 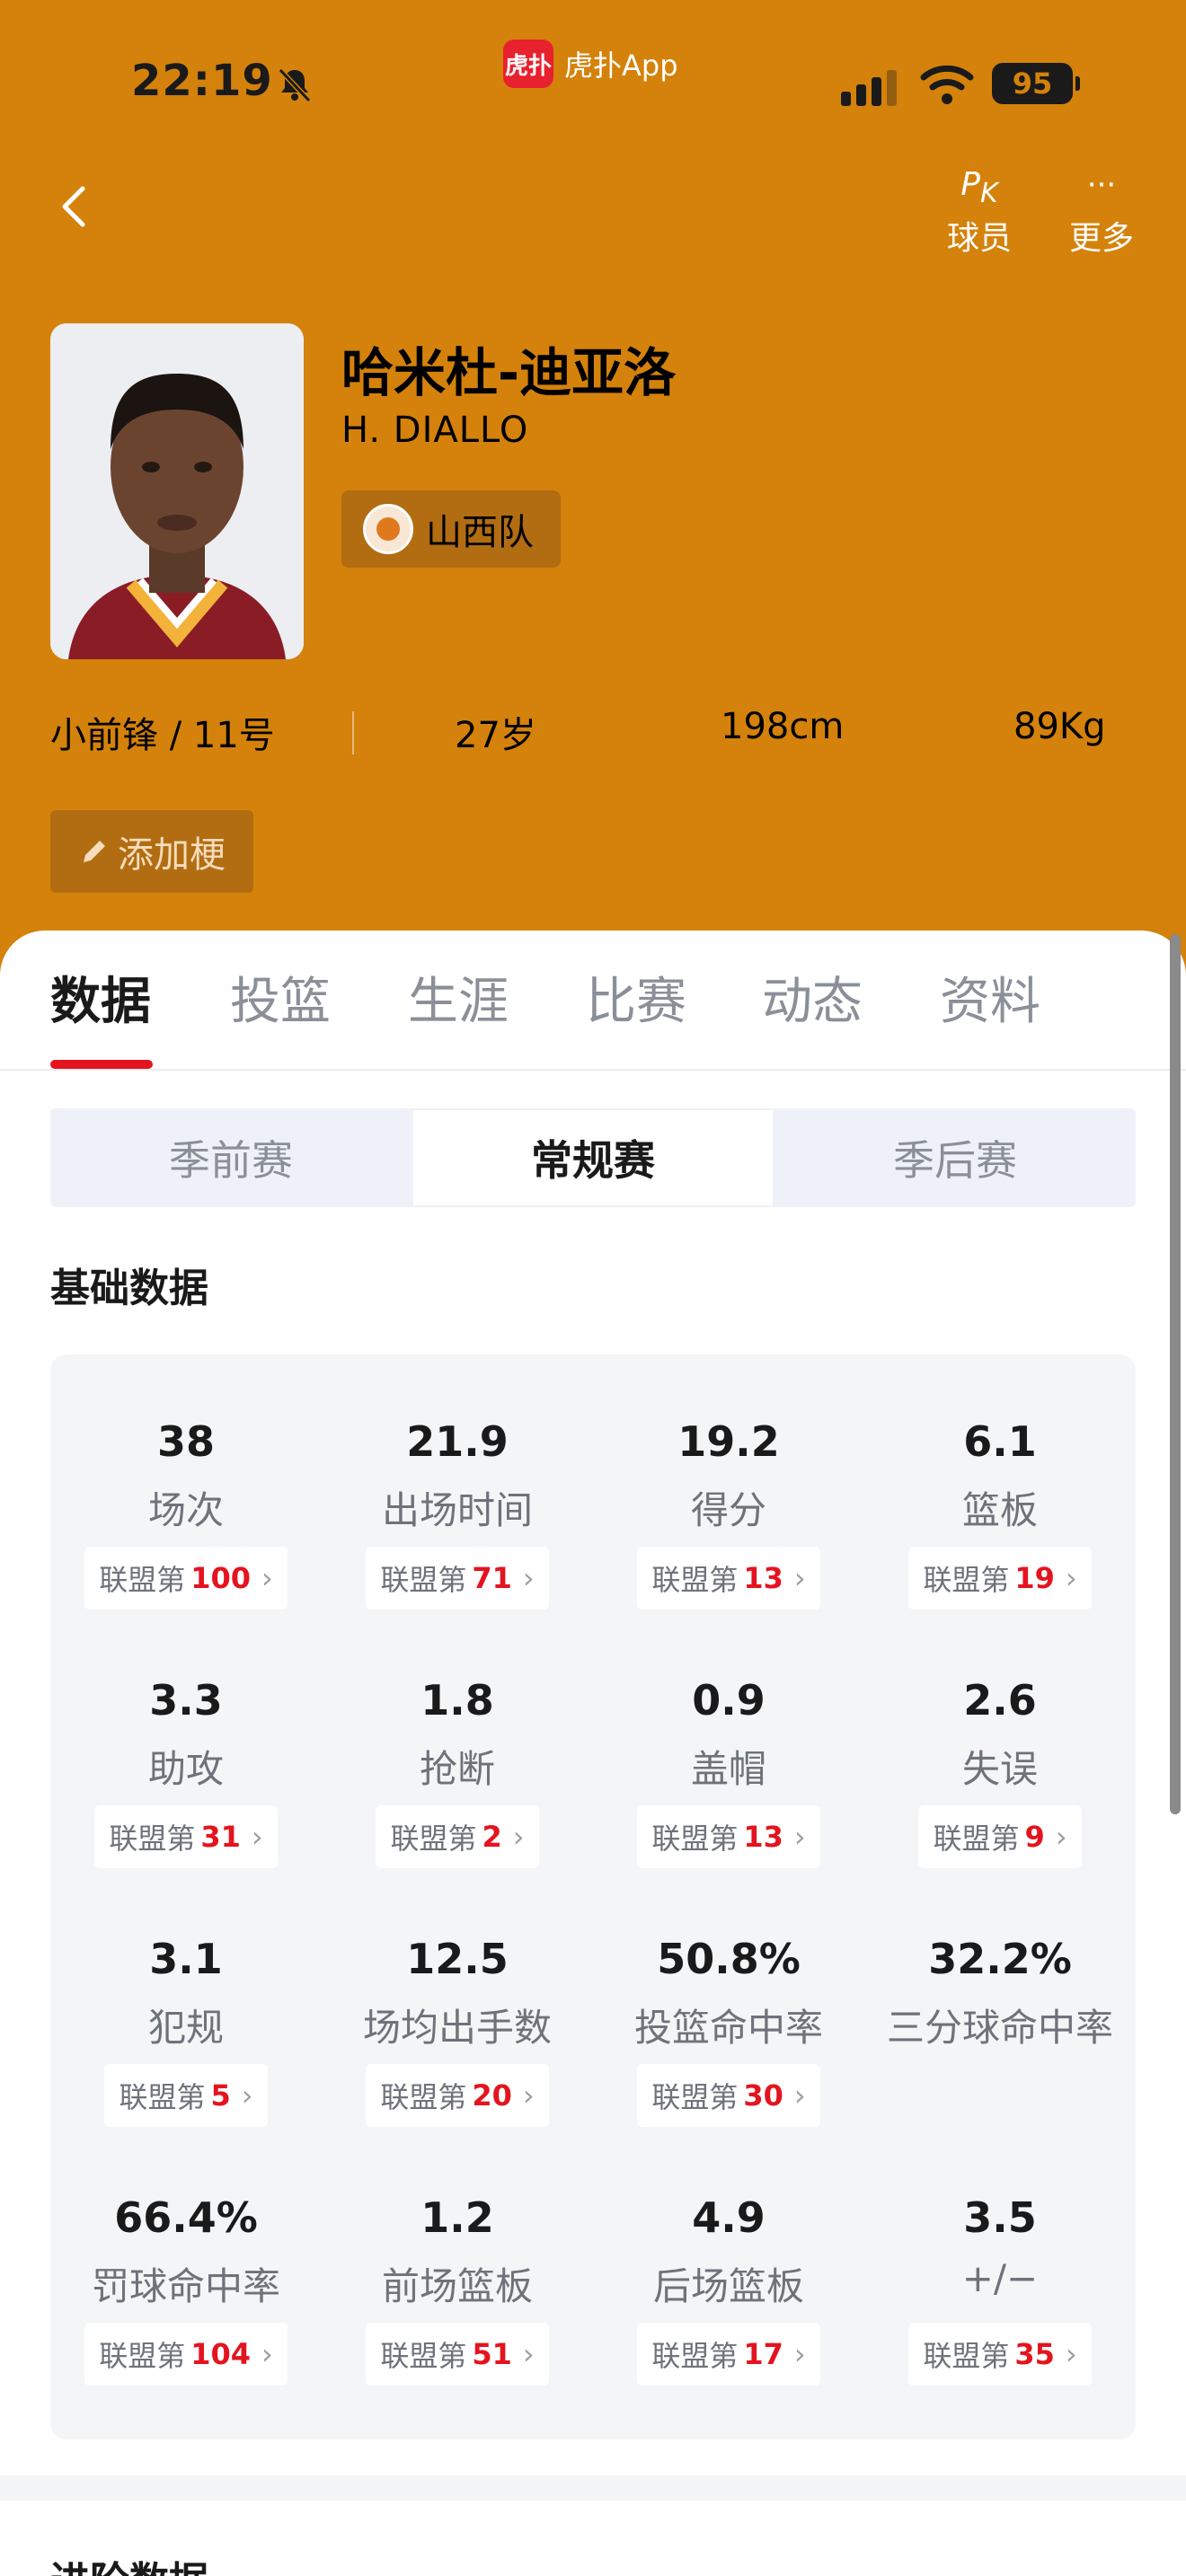 What do you see at coordinates (1175, 1374) in the screenshot?
I see `scrollbar` at bounding box center [1175, 1374].